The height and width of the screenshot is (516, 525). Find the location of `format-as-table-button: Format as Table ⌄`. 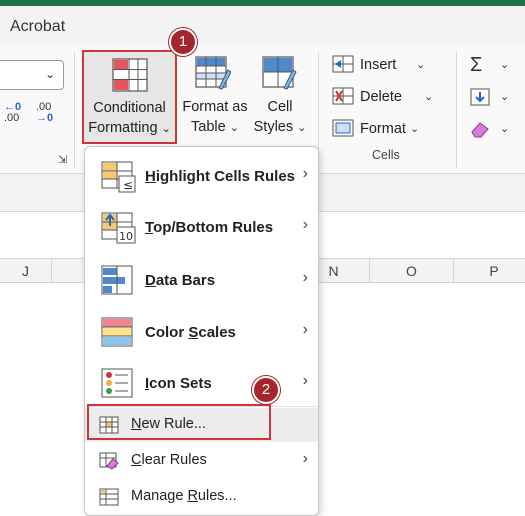

format-as-table-button: Format as Table ⌄ is located at coordinates (215, 97).